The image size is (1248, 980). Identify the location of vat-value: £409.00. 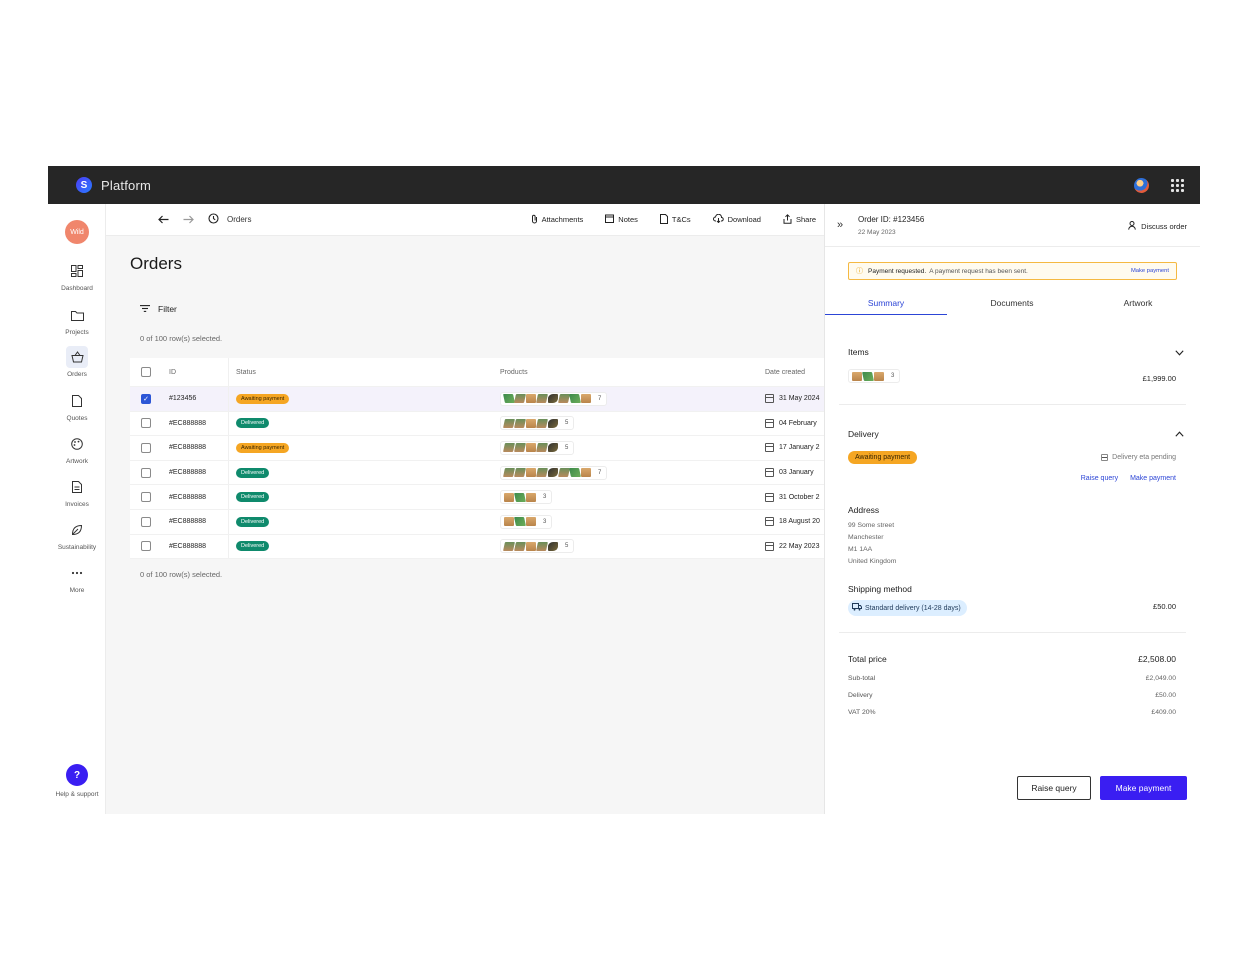
(1163, 712).